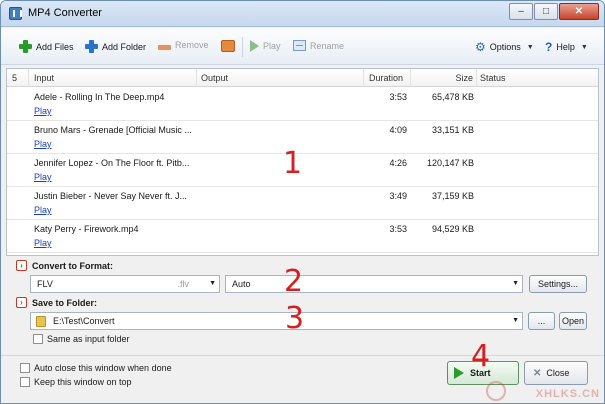 The width and height of the screenshot is (605, 404). What do you see at coordinates (242, 47) in the screenshot?
I see `toolbar-divider` at bounding box center [242, 47].